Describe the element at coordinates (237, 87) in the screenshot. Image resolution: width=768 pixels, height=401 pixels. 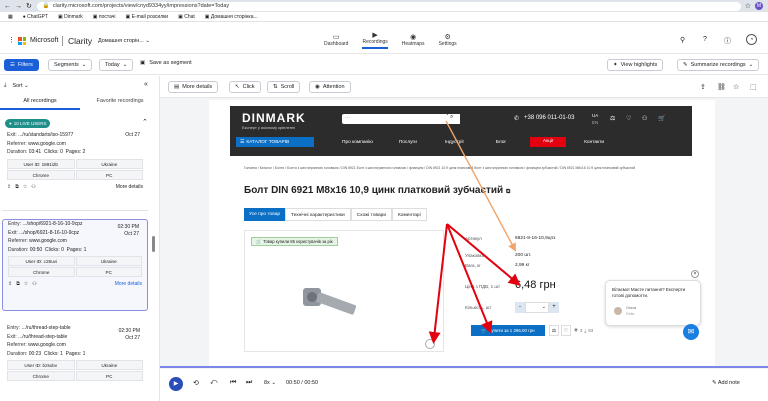
I see `cursor-icon: ↖` at that location.